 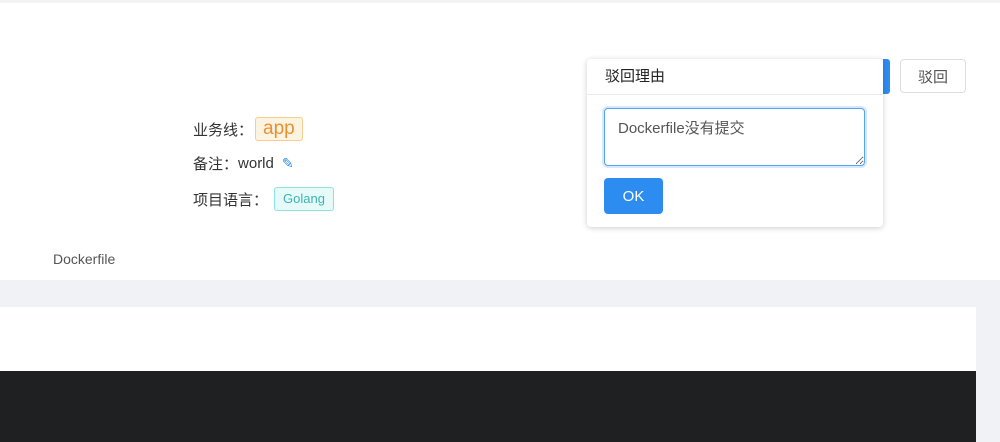 What do you see at coordinates (231, 200) in the screenshot?
I see `language-label: 项目语言：` at bounding box center [231, 200].